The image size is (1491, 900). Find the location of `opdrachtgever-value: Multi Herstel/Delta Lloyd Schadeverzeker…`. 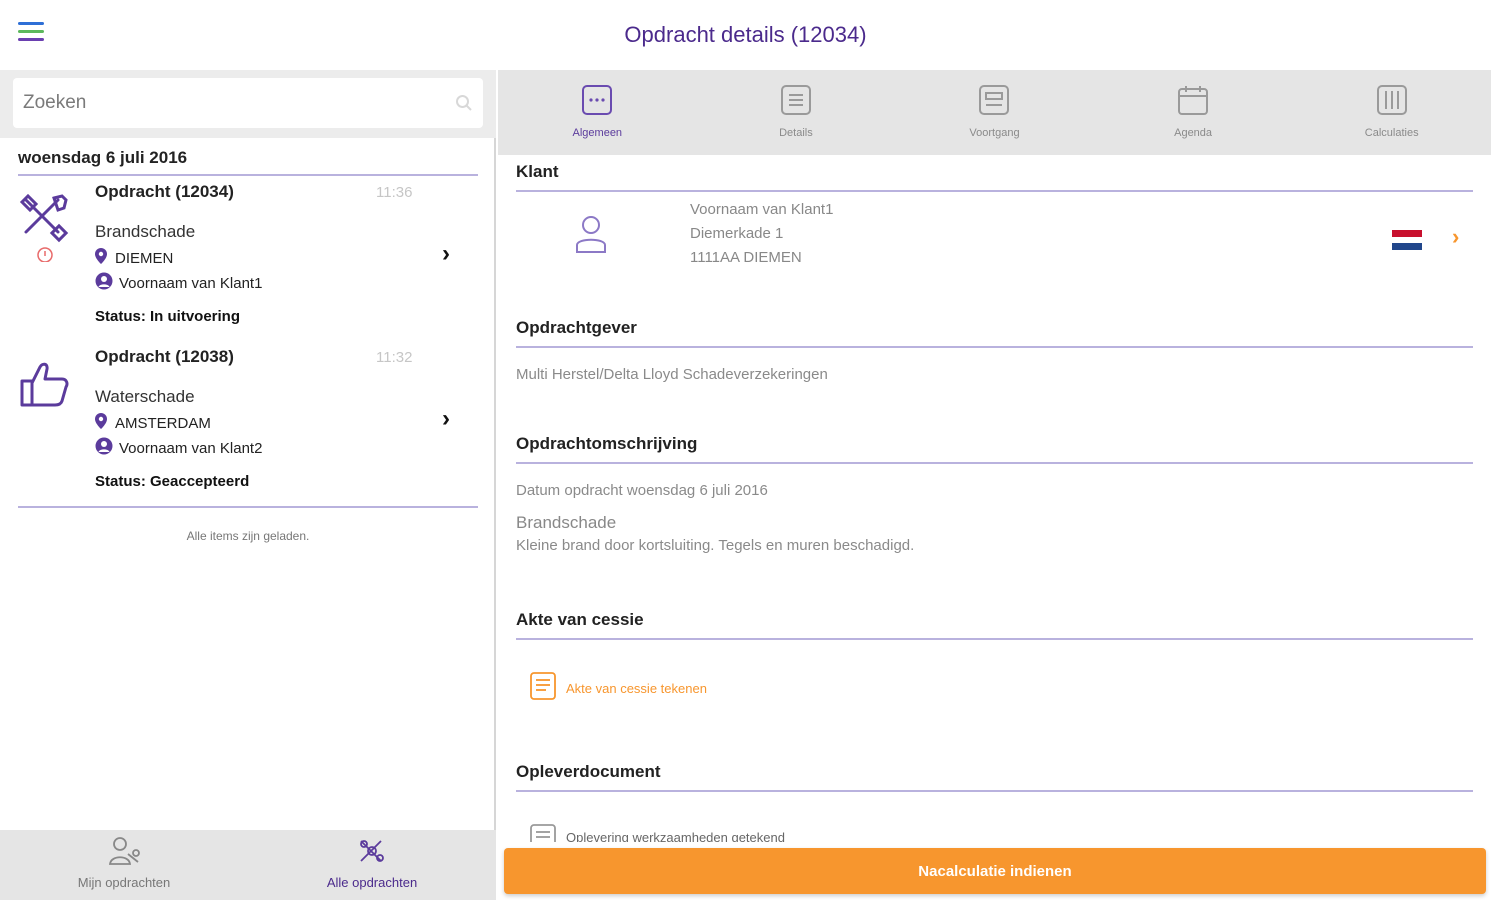

opdrachtgever-value: Multi Herstel/Delta Lloyd Schadeverzeker… is located at coordinates (672, 374).